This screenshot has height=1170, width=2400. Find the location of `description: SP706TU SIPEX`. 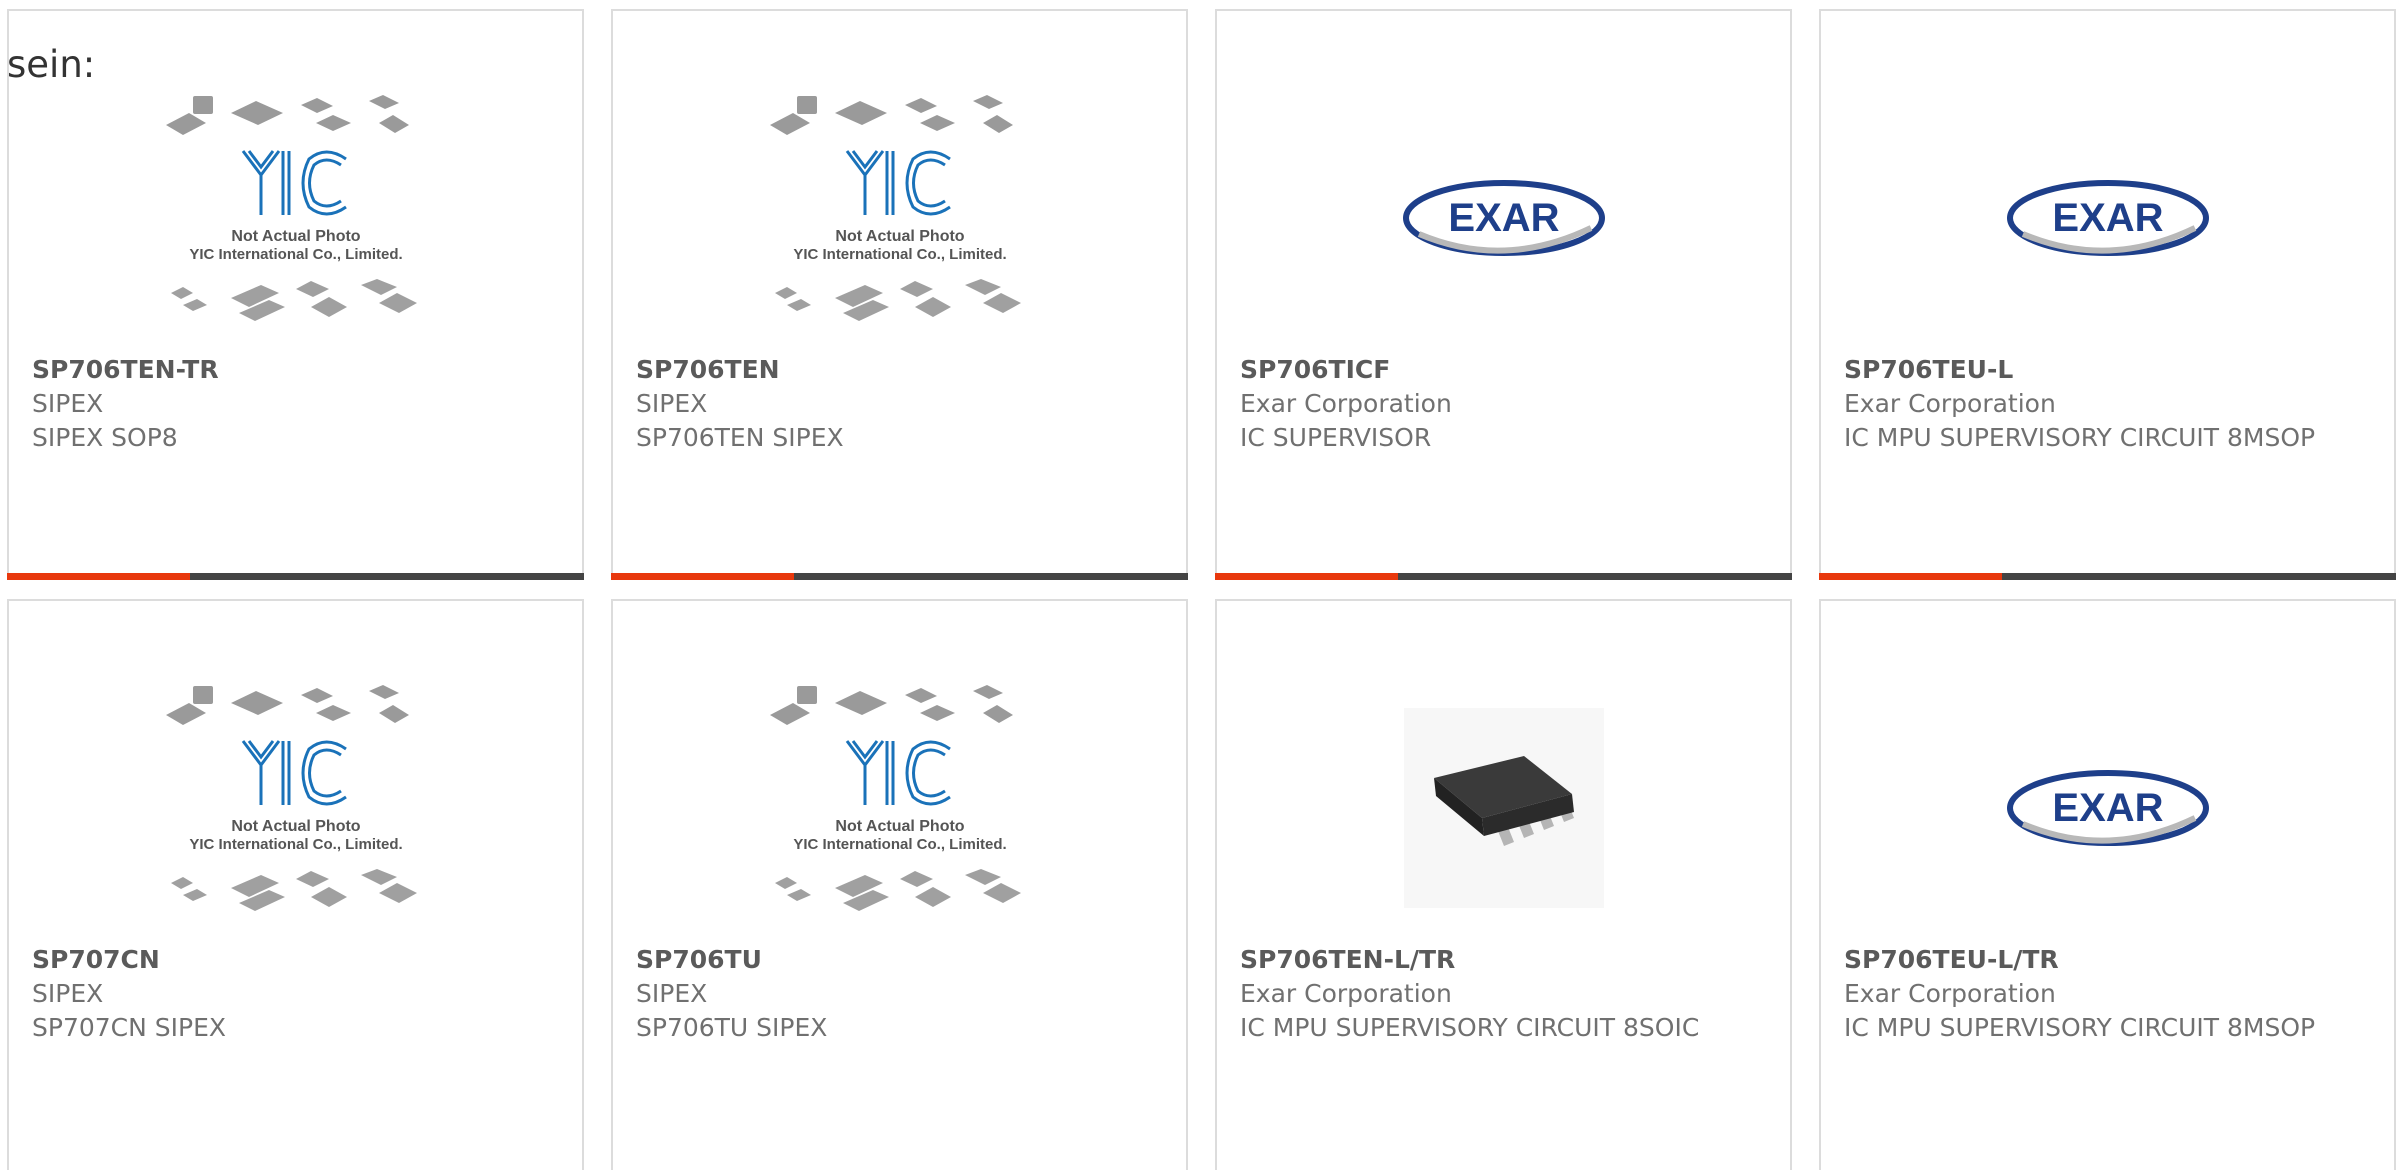

description: SP706TU SIPEX is located at coordinates (732, 1027).